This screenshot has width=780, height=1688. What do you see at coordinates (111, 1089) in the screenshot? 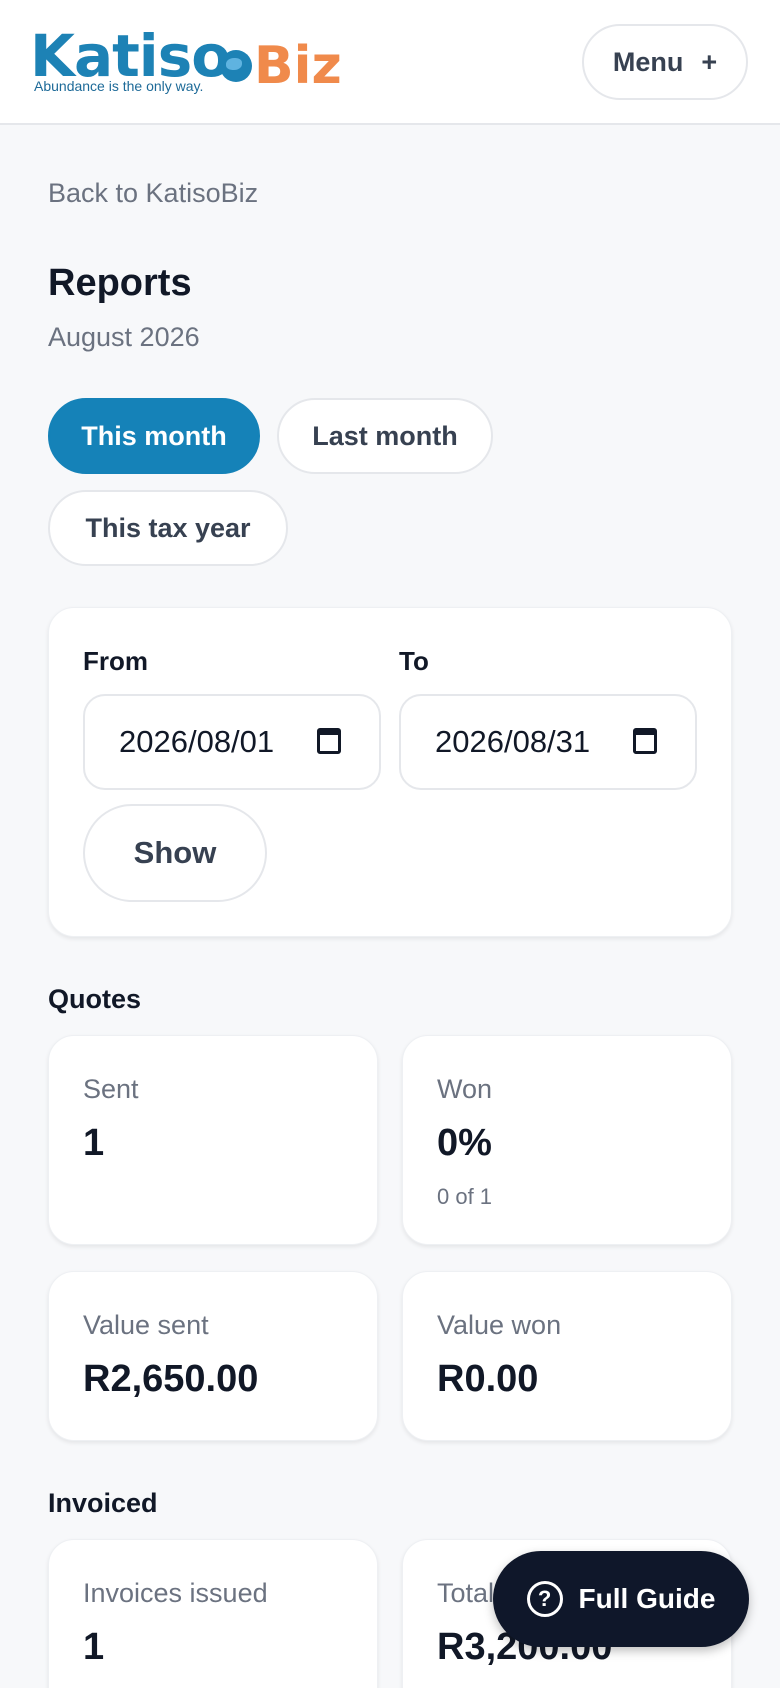
I see `stat-label: Sent` at bounding box center [111, 1089].